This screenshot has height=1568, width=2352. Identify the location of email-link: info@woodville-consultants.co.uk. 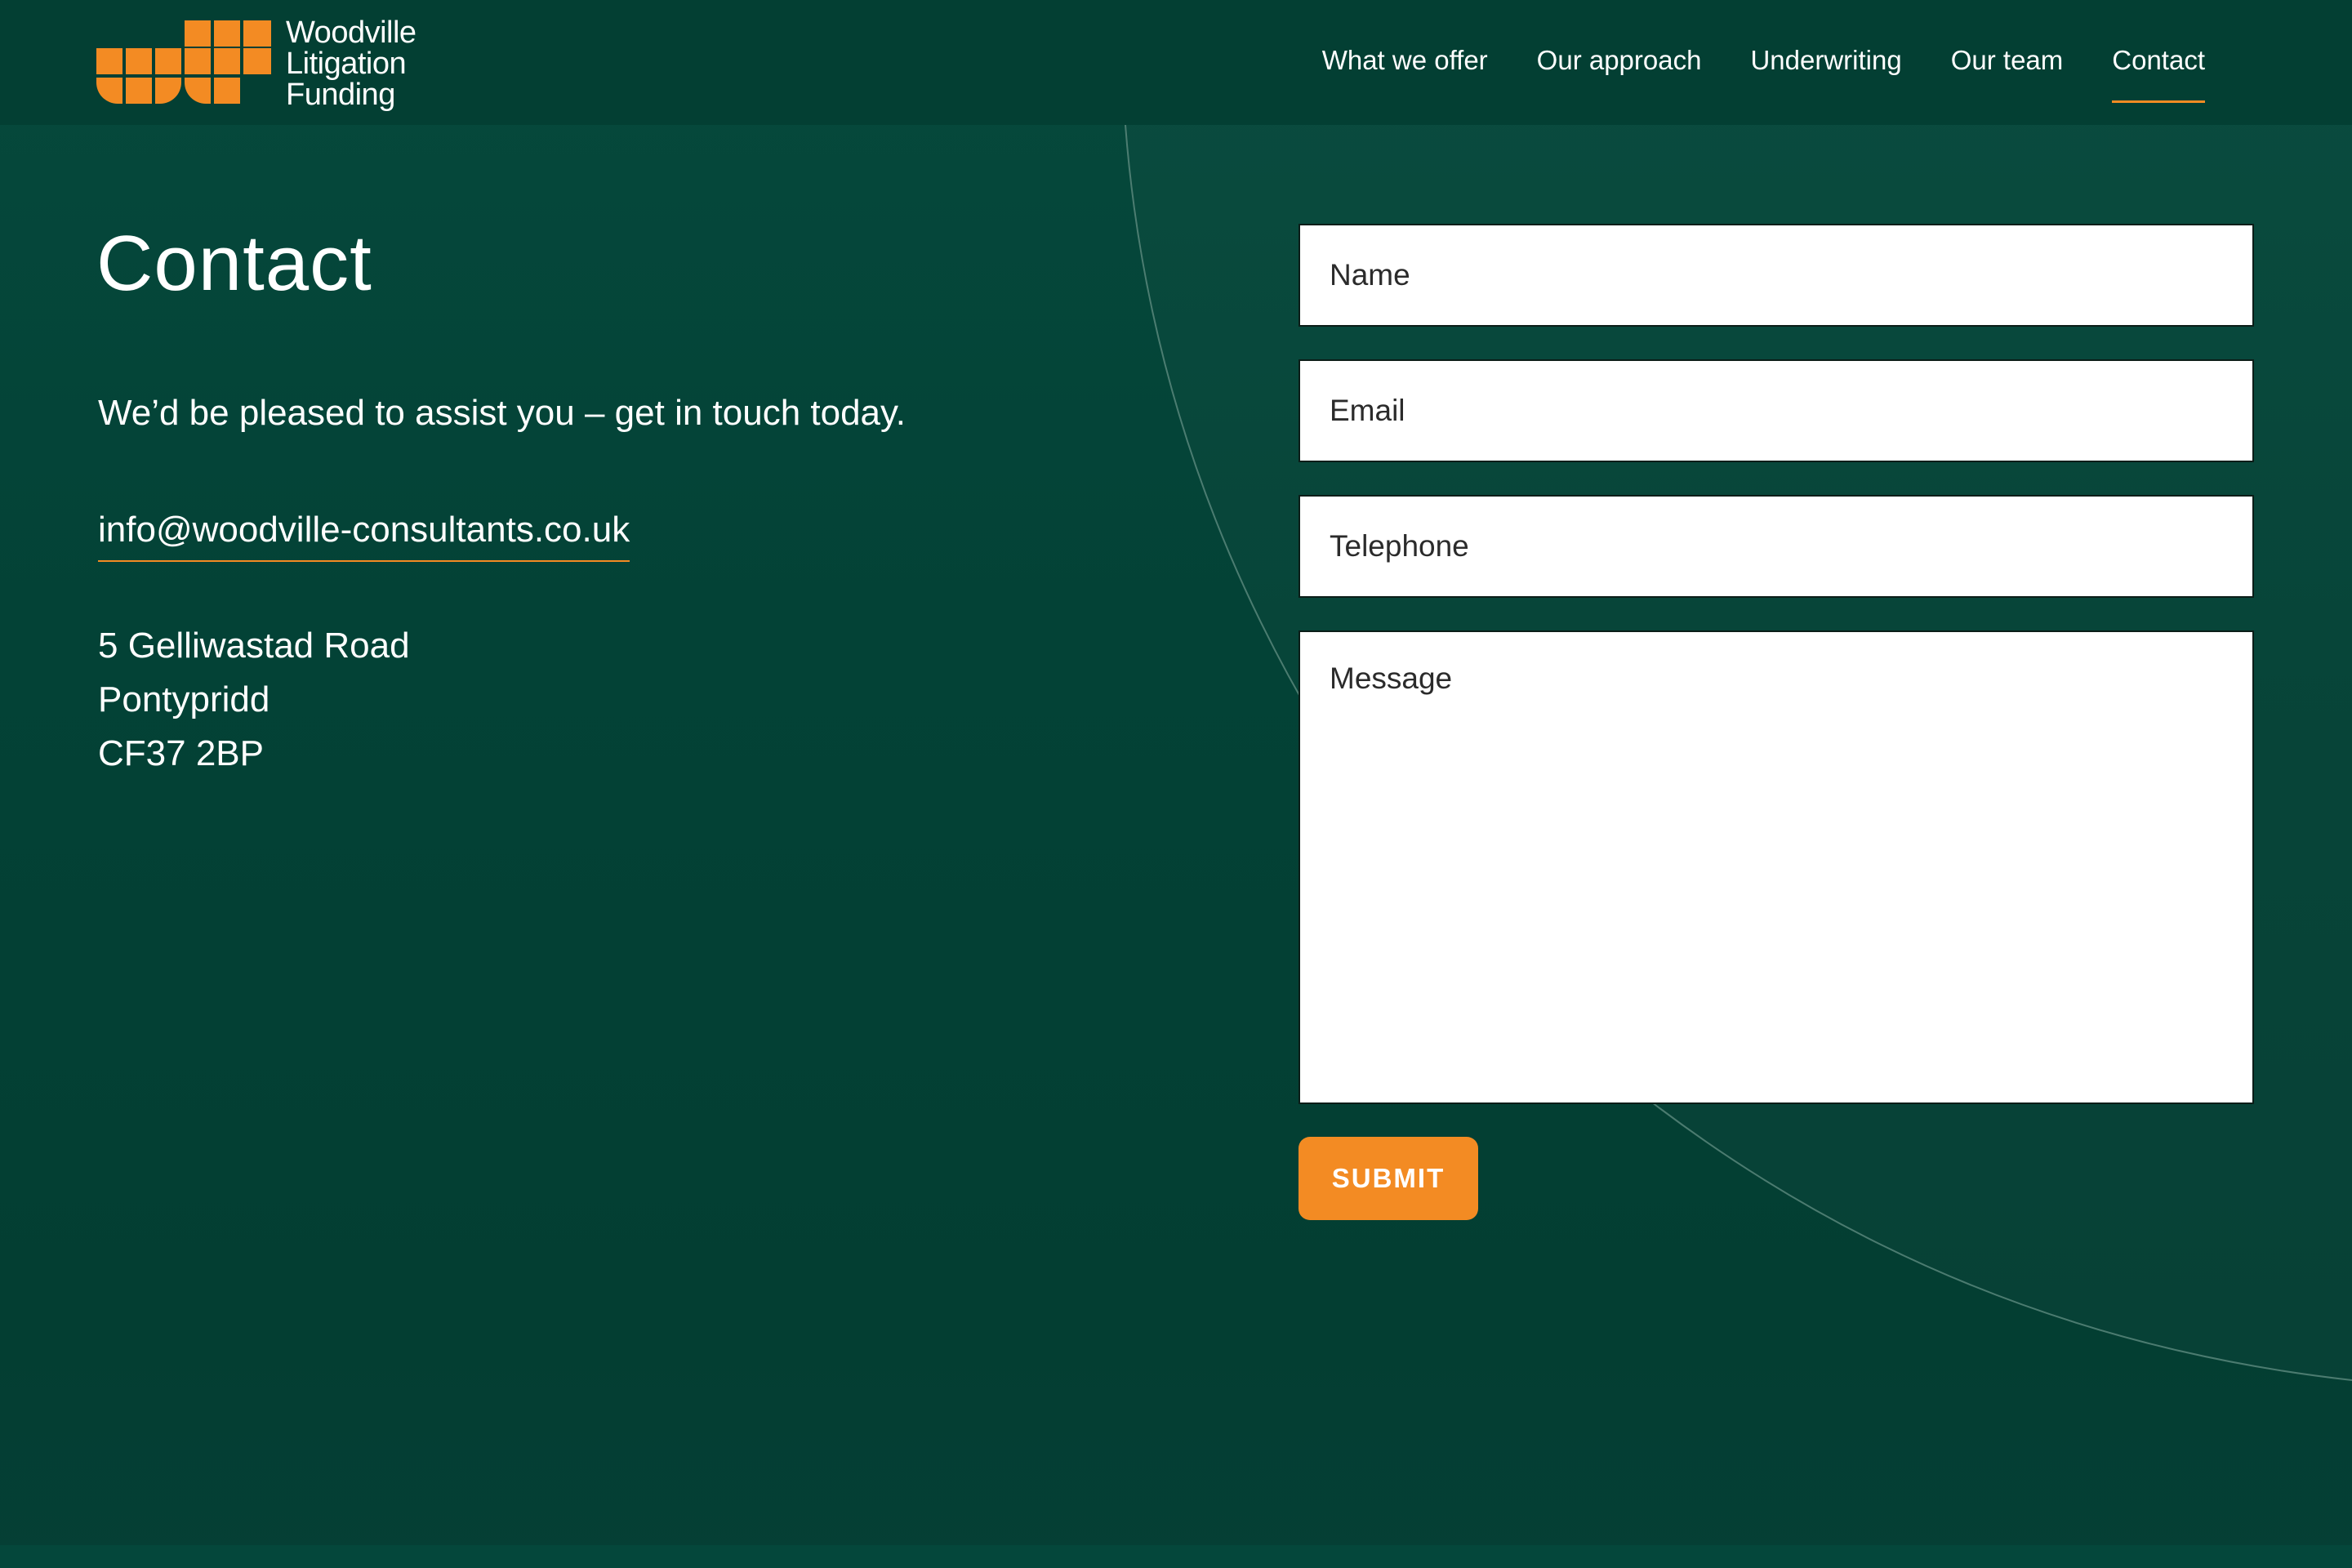
(364, 534).